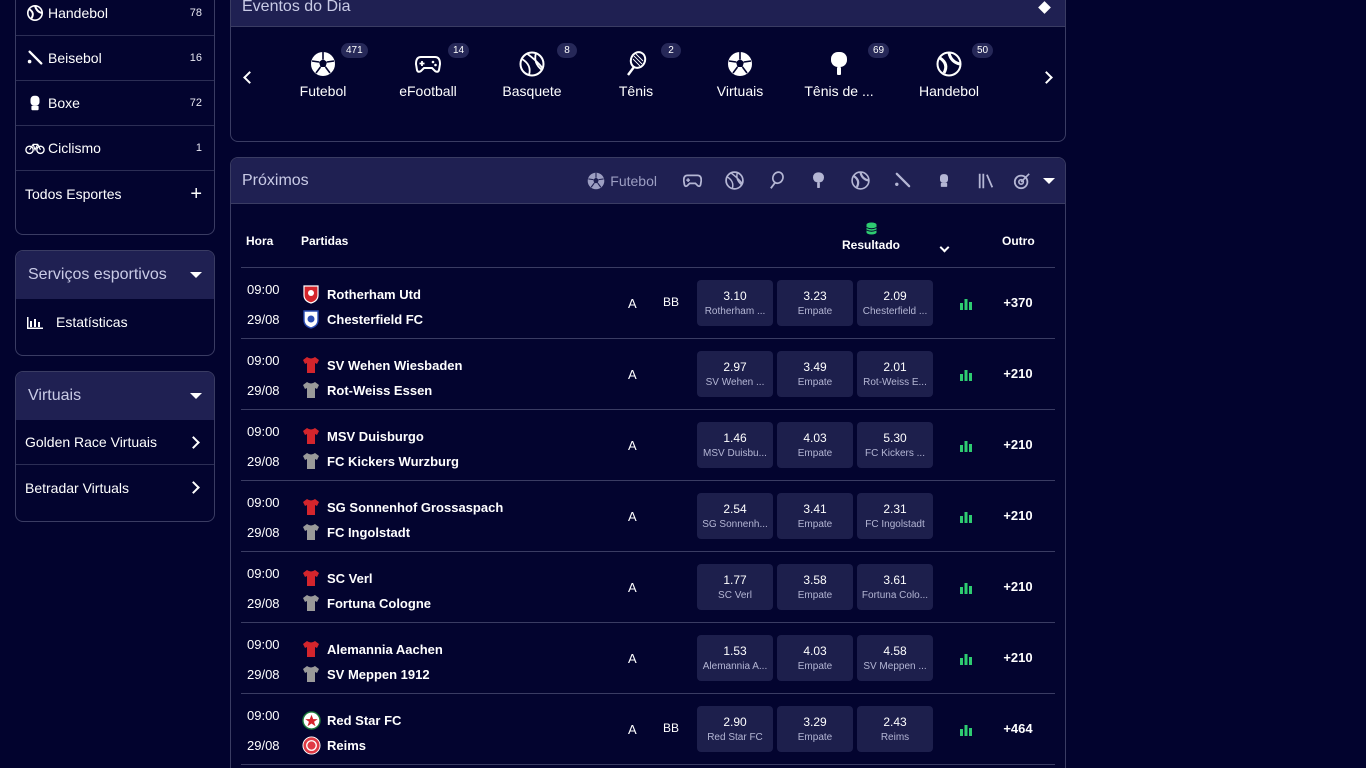  Describe the element at coordinates (115, 442) in the screenshot. I see `sidebar-item-golden-race: Golden Race Virtuais` at that location.